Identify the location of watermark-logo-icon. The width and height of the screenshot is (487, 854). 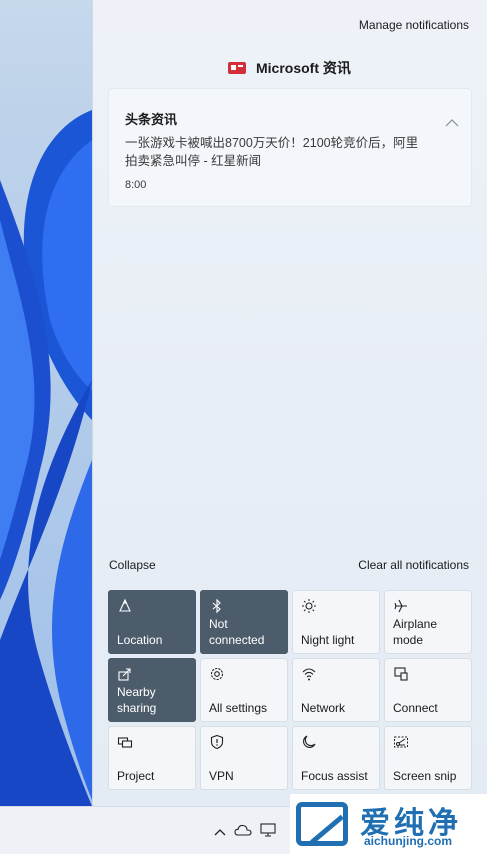
(322, 824).